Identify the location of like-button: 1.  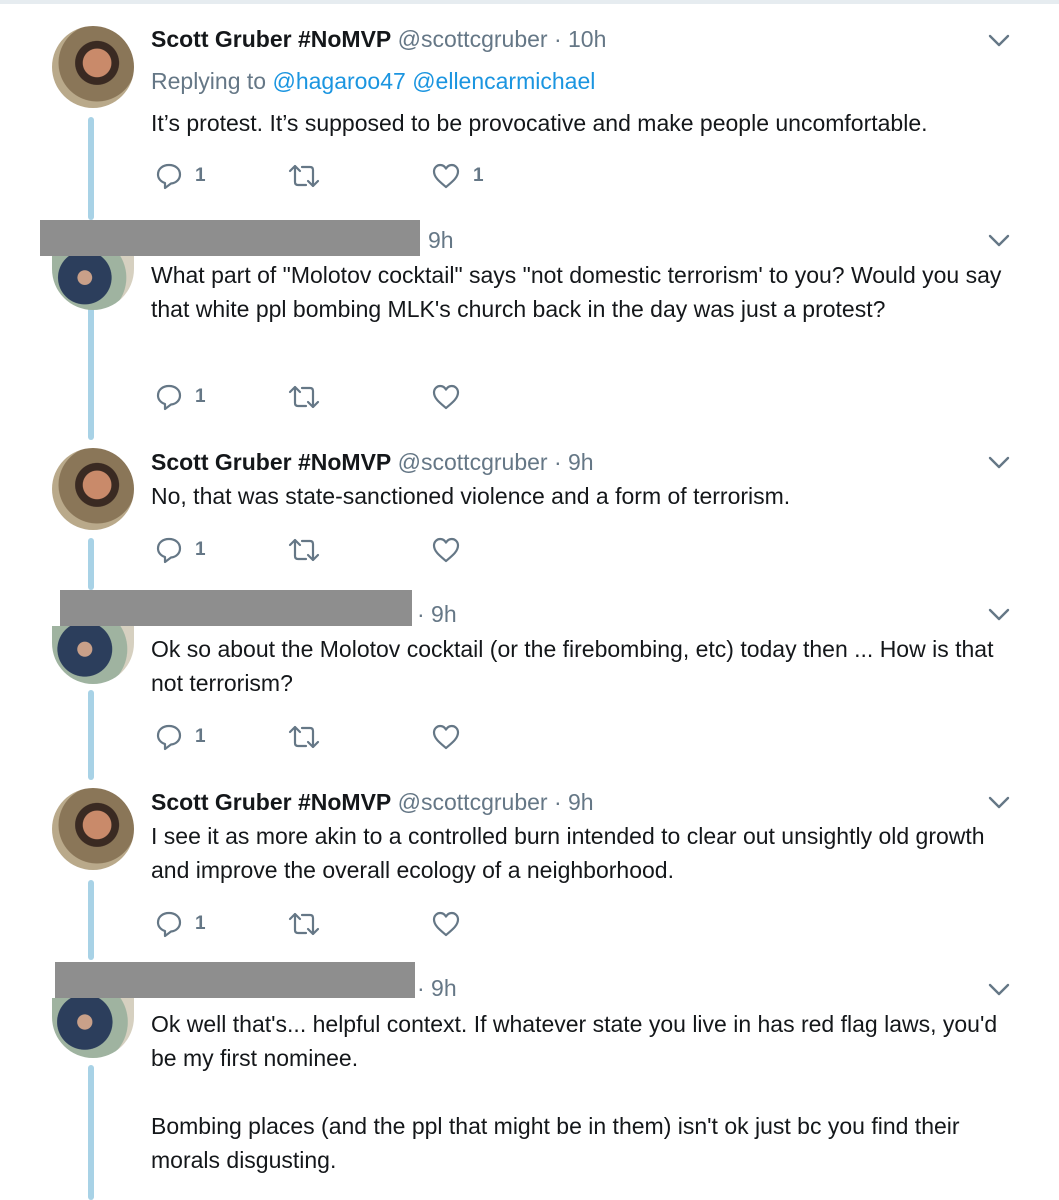
(457, 176).